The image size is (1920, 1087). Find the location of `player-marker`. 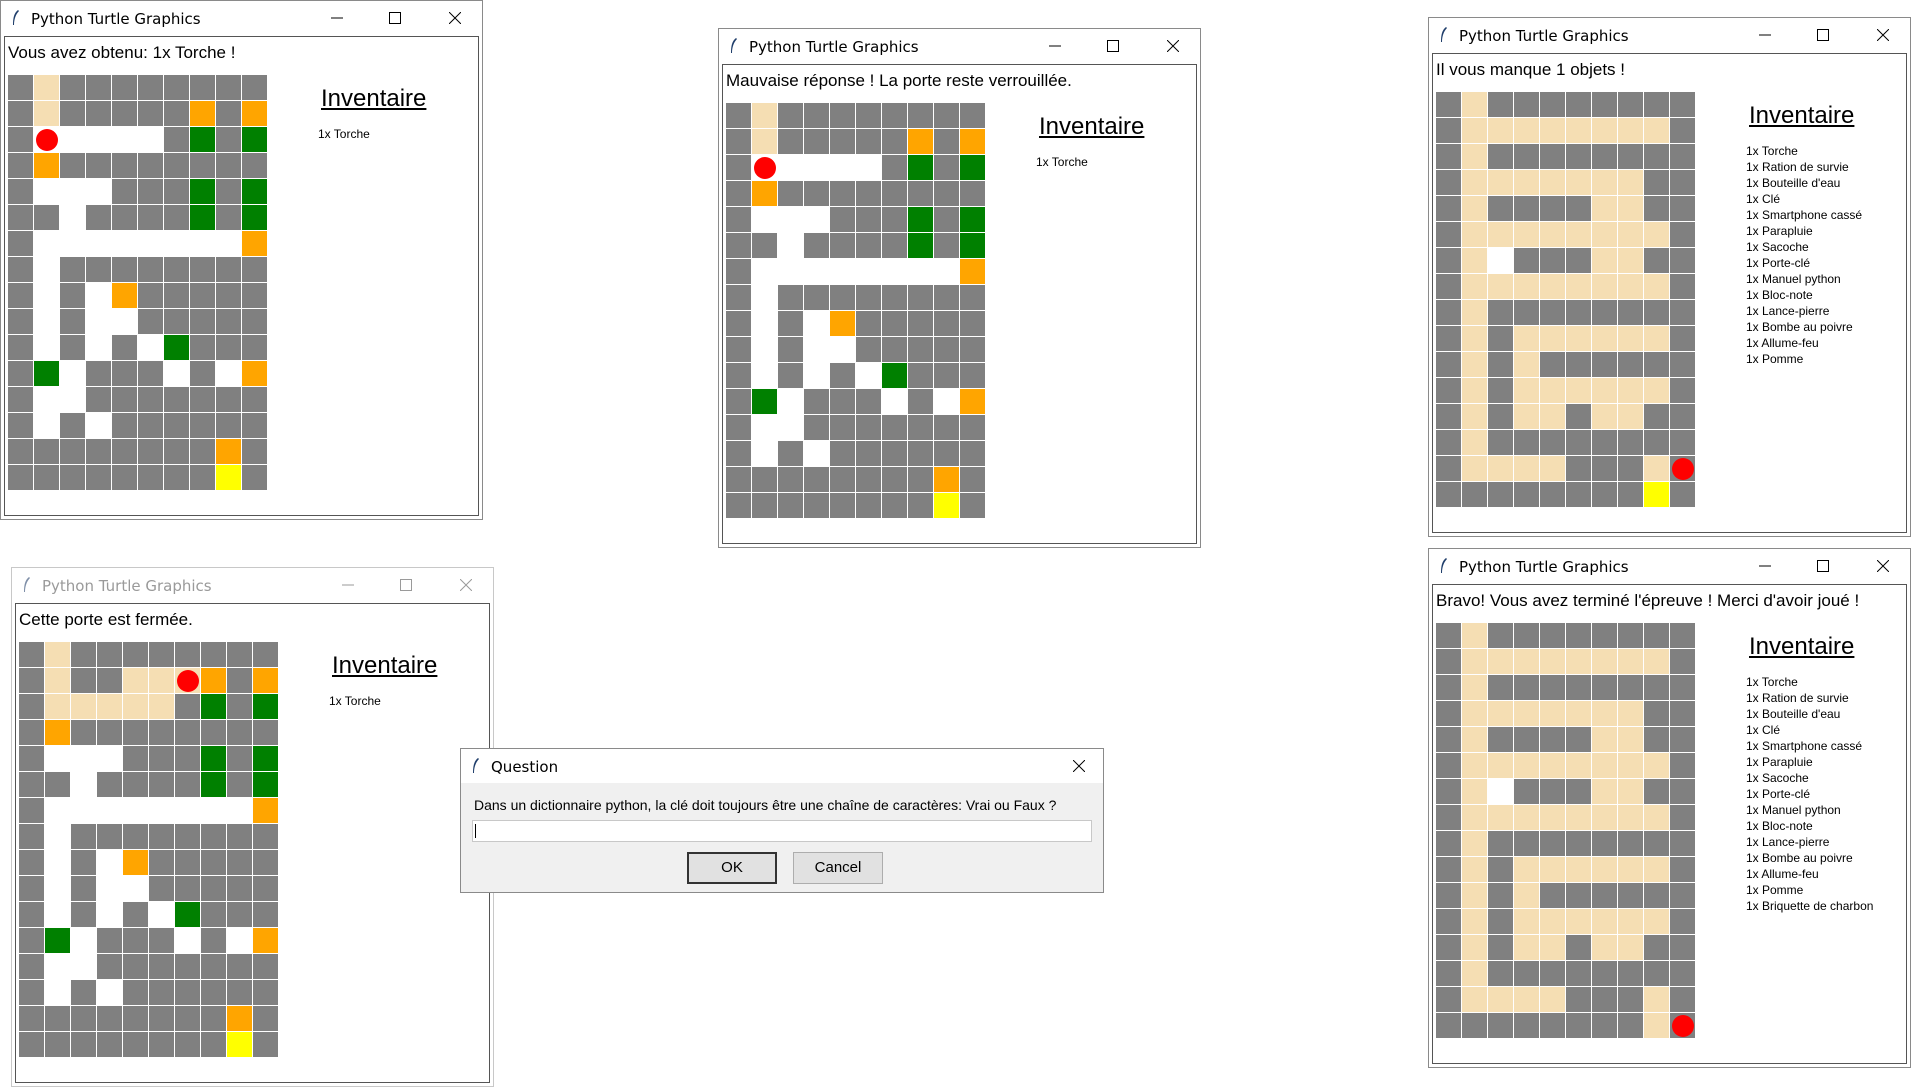

player-marker is located at coordinates (187, 680).